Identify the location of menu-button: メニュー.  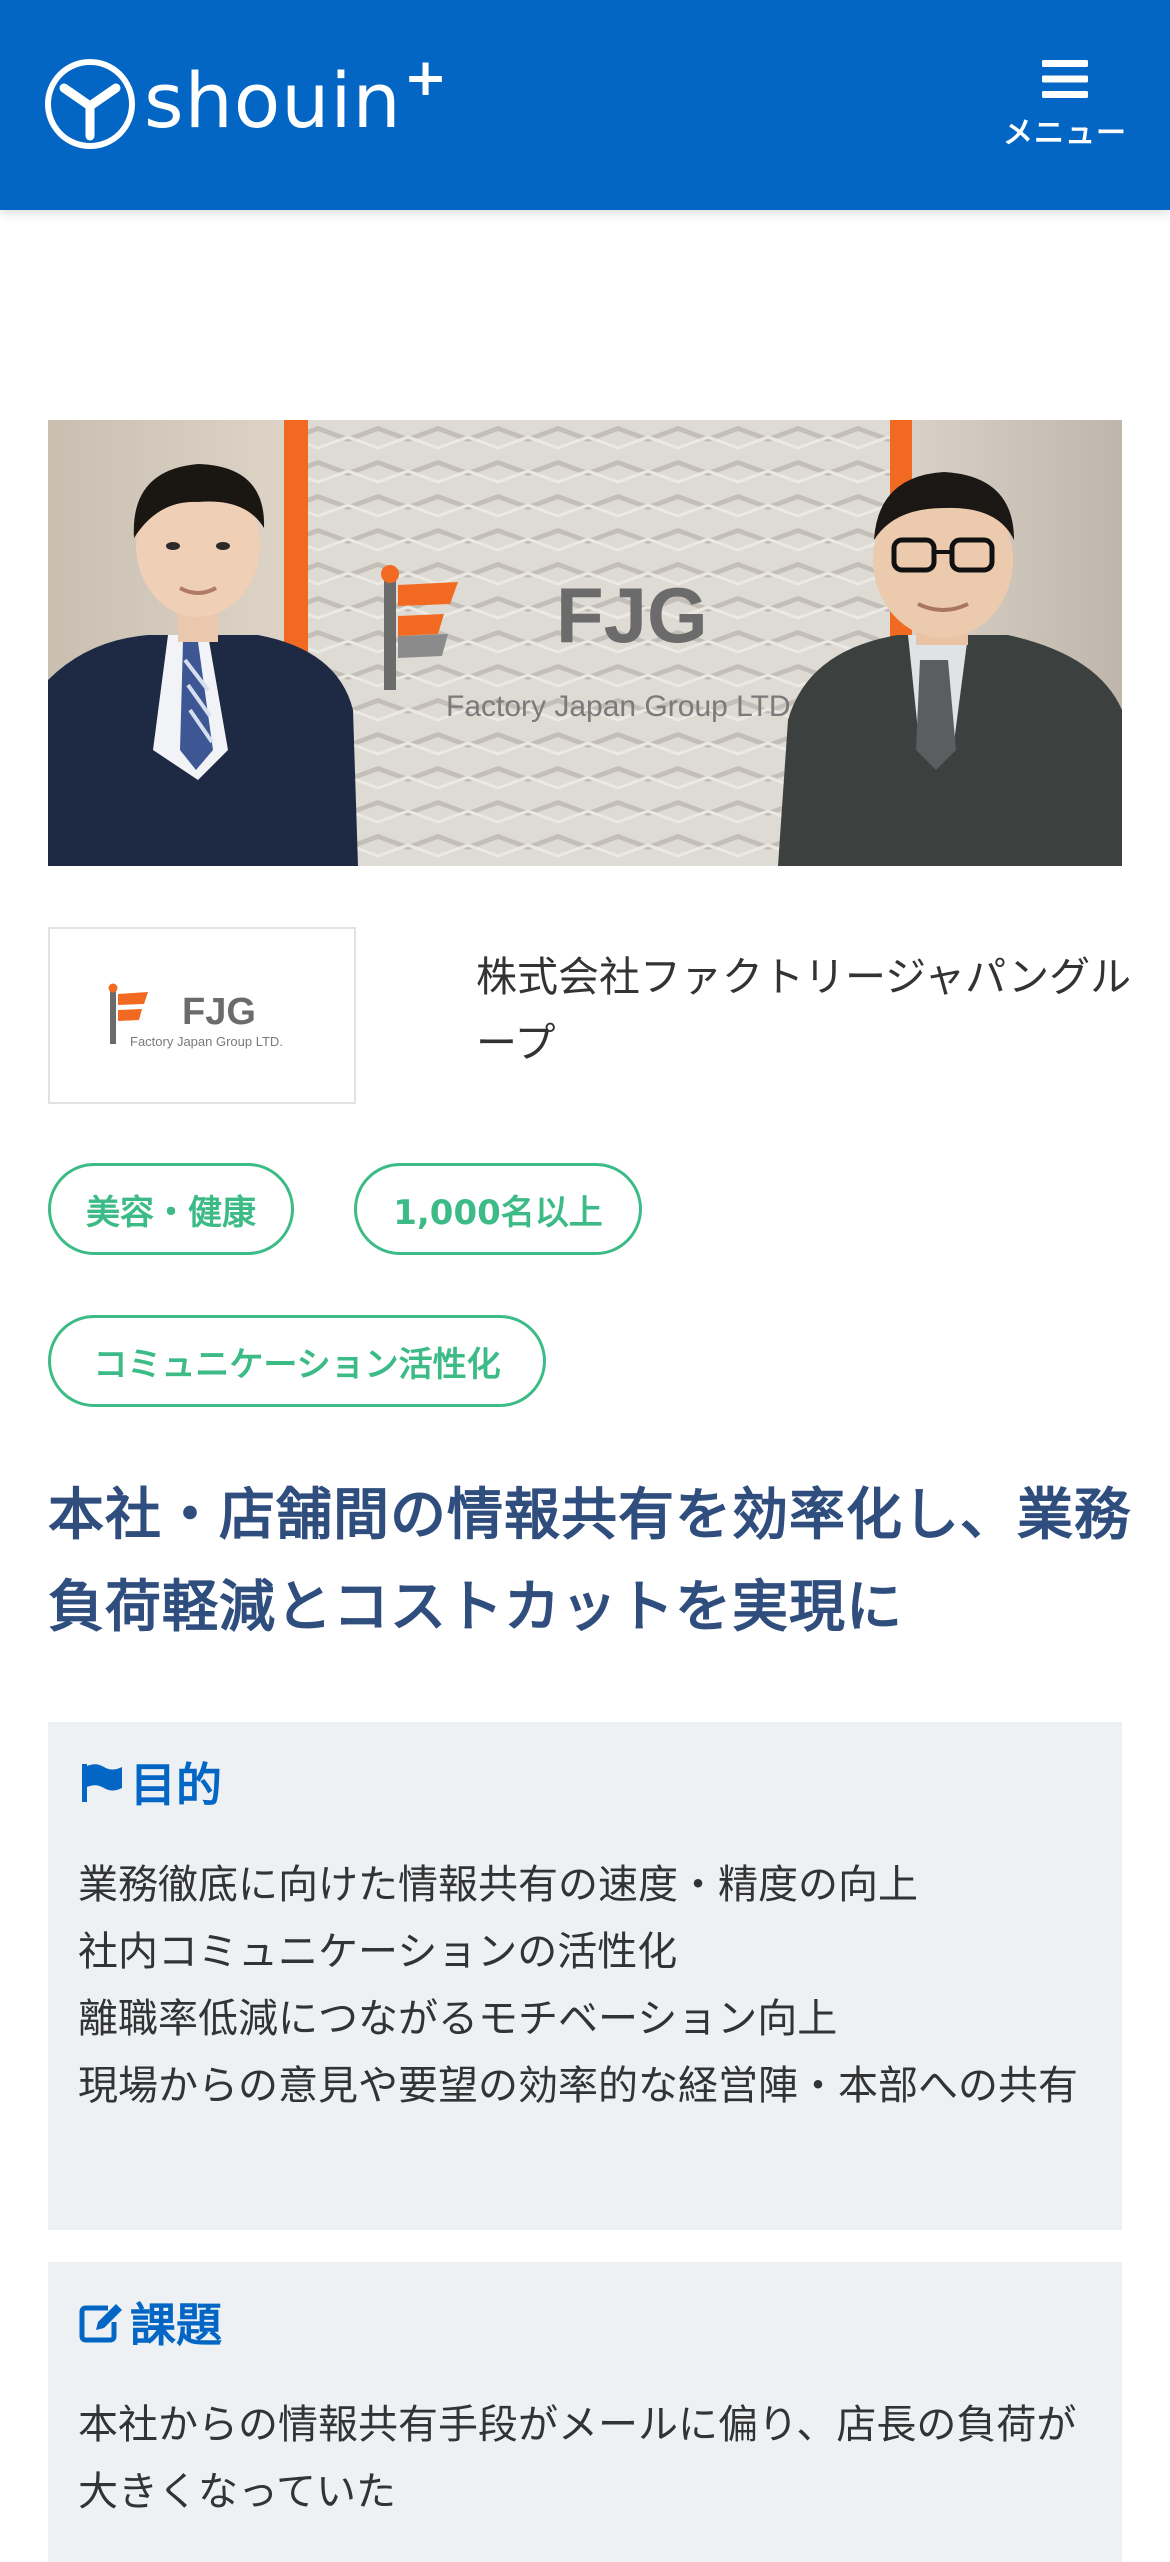
(1065, 108).